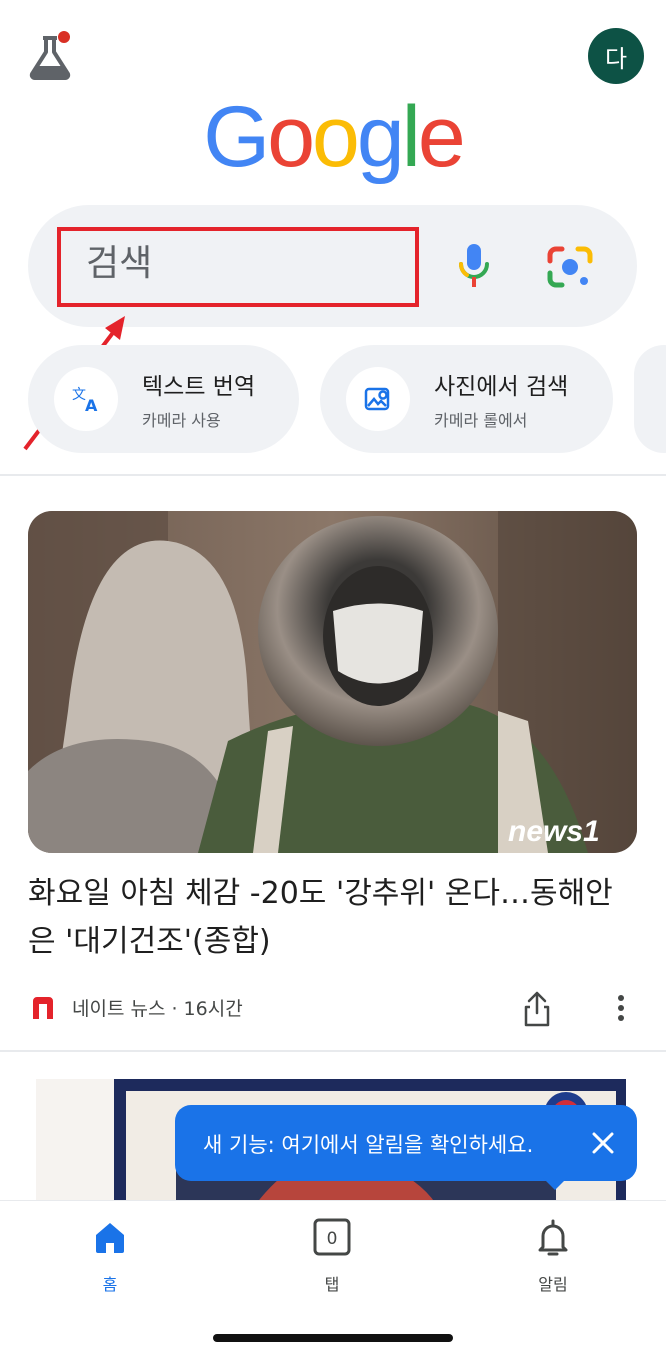 The height and width of the screenshot is (1359, 666). Describe the element at coordinates (110, 1238) in the screenshot. I see `home-icon` at that location.